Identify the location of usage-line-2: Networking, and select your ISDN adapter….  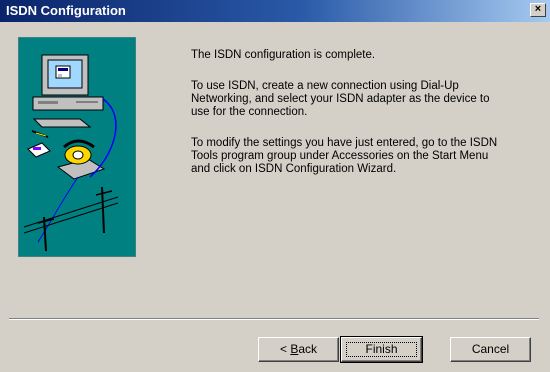
(340, 99).